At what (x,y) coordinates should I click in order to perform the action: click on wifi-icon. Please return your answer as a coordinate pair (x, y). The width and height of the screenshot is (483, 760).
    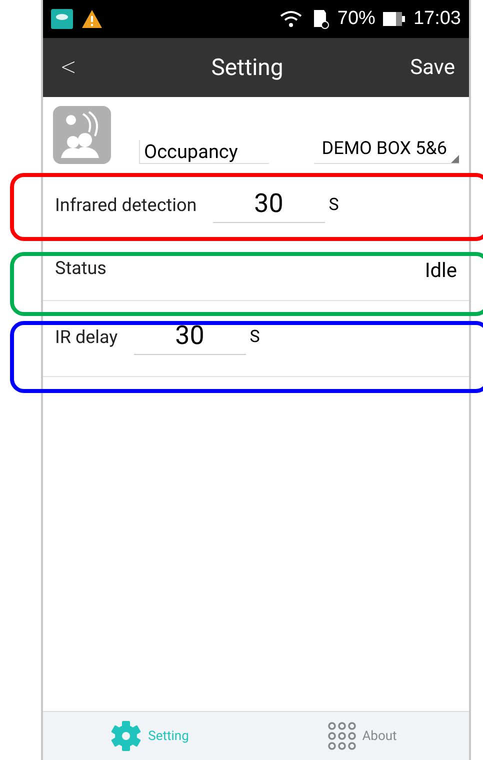
    Looking at the image, I should click on (291, 19).